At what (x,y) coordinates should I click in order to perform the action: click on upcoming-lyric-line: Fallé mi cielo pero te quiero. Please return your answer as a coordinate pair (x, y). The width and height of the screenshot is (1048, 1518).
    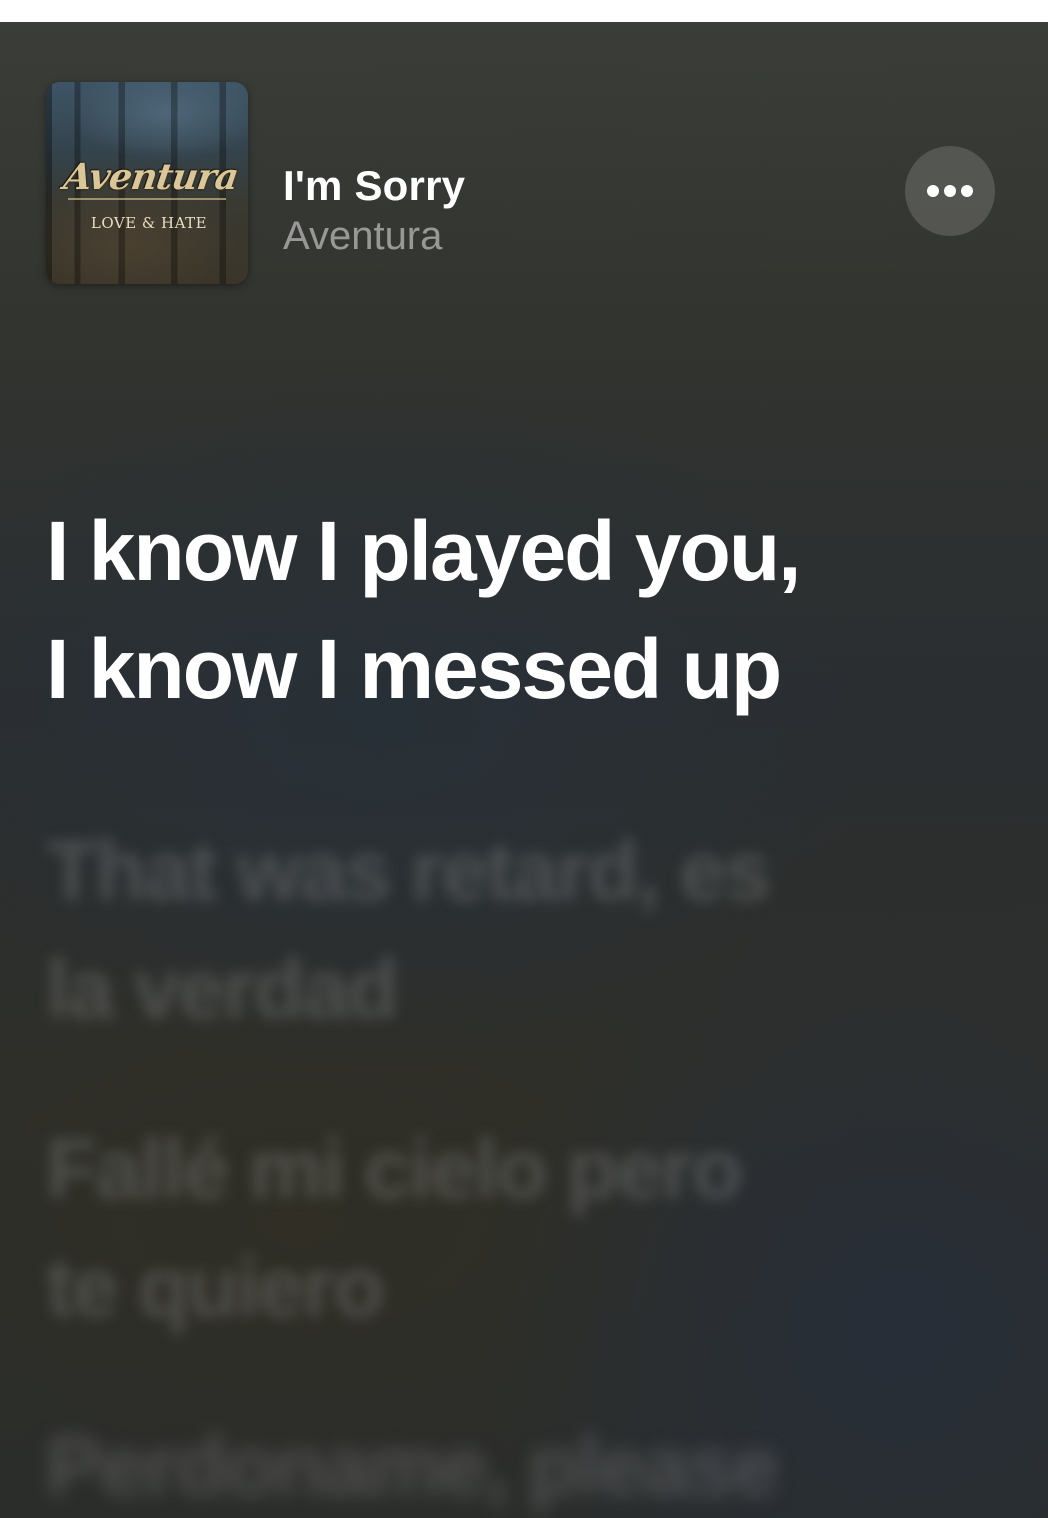
    Looking at the image, I should click on (526, 1228).